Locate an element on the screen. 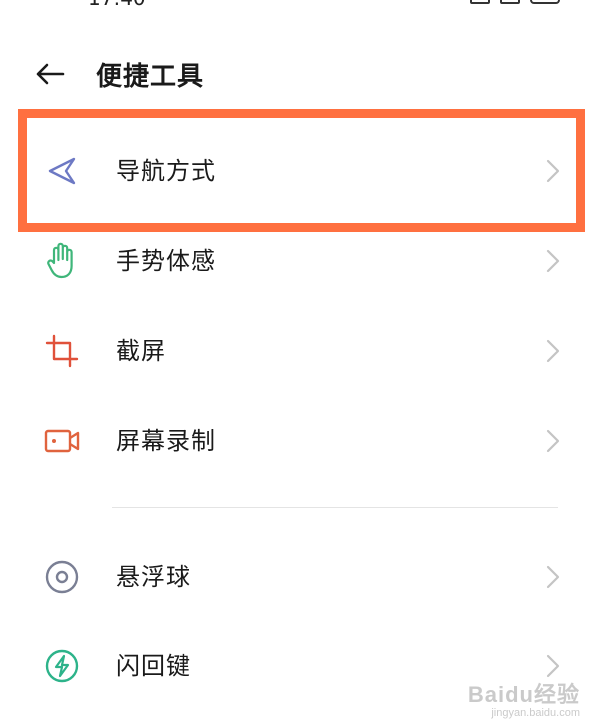 This screenshot has height=727, width=600. list-item-gesture: 手势体感 is located at coordinates (300, 261).